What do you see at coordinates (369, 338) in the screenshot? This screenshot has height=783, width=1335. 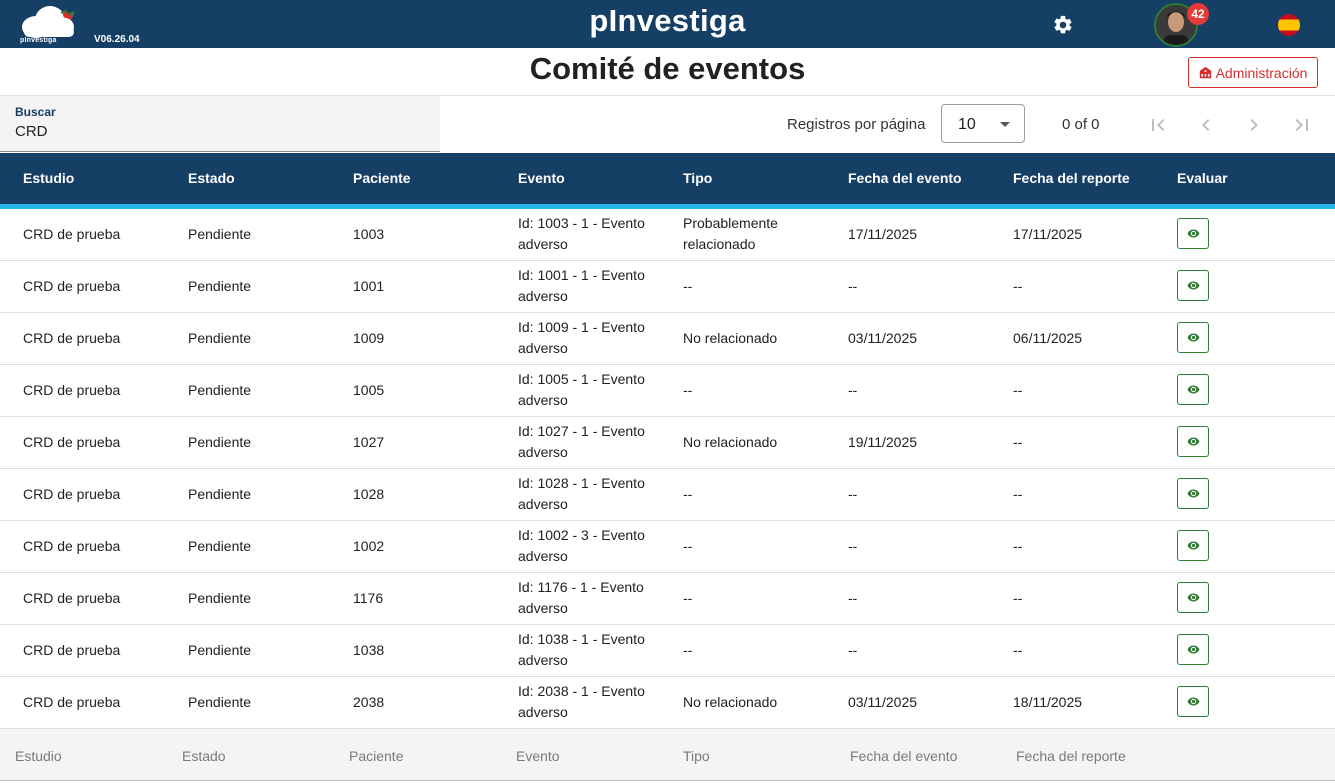 I see `cell-paciente: 1009` at bounding box center [369, 338].